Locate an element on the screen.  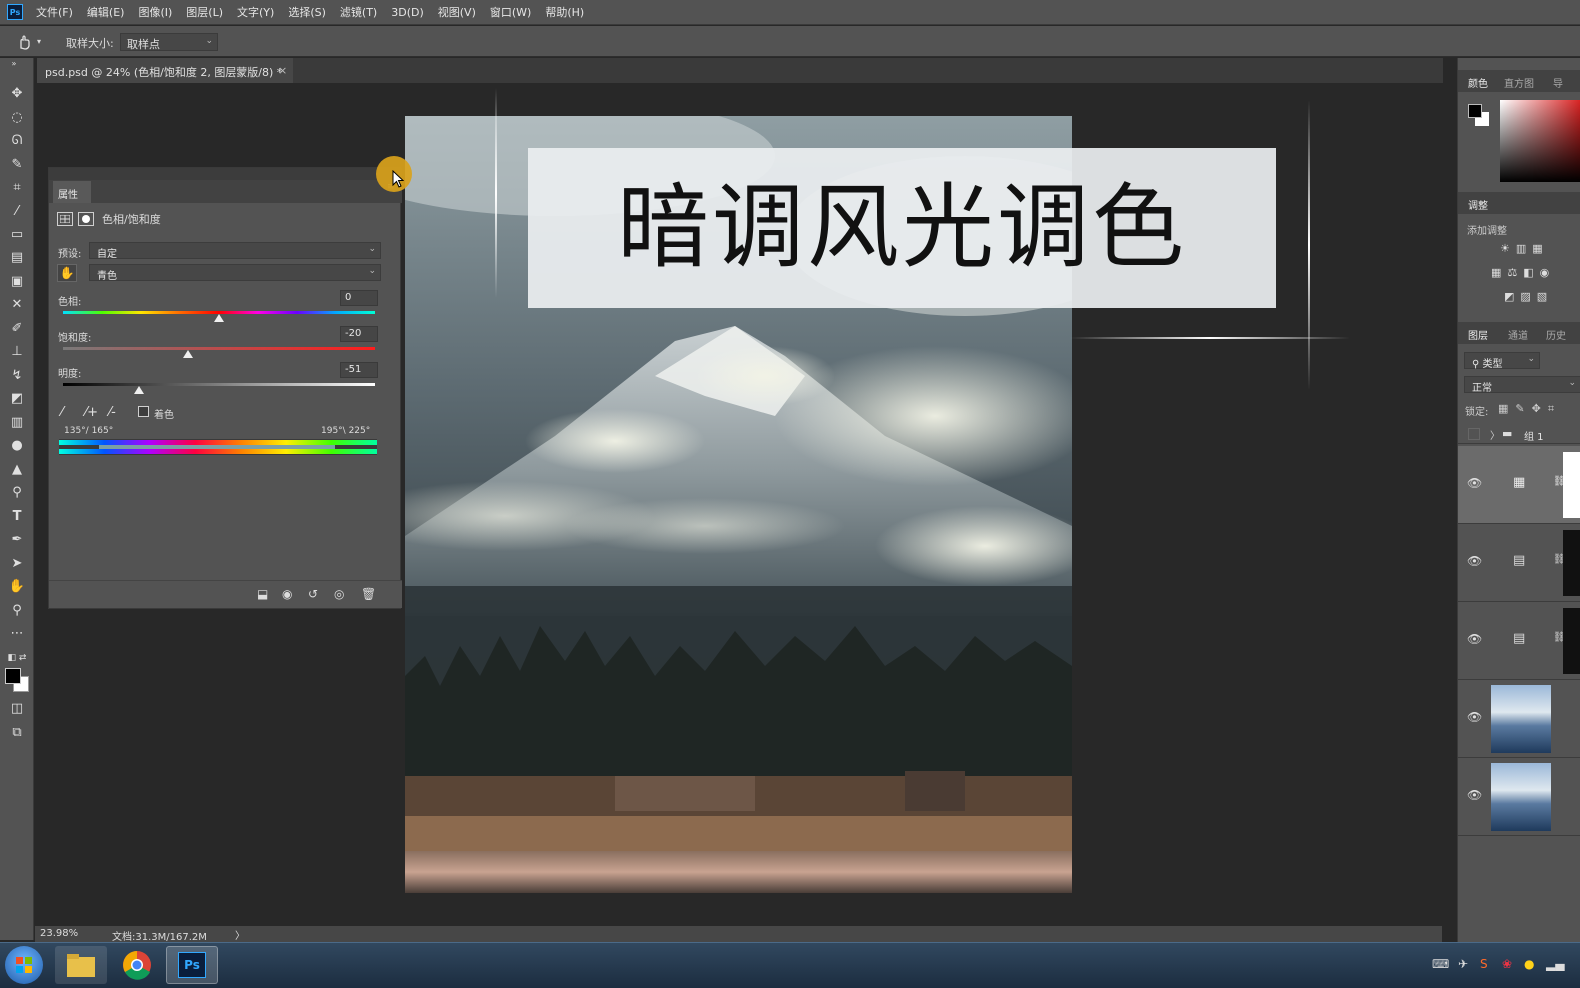
more-tools-icon: ⋯ is located at coordinates (17, 634).